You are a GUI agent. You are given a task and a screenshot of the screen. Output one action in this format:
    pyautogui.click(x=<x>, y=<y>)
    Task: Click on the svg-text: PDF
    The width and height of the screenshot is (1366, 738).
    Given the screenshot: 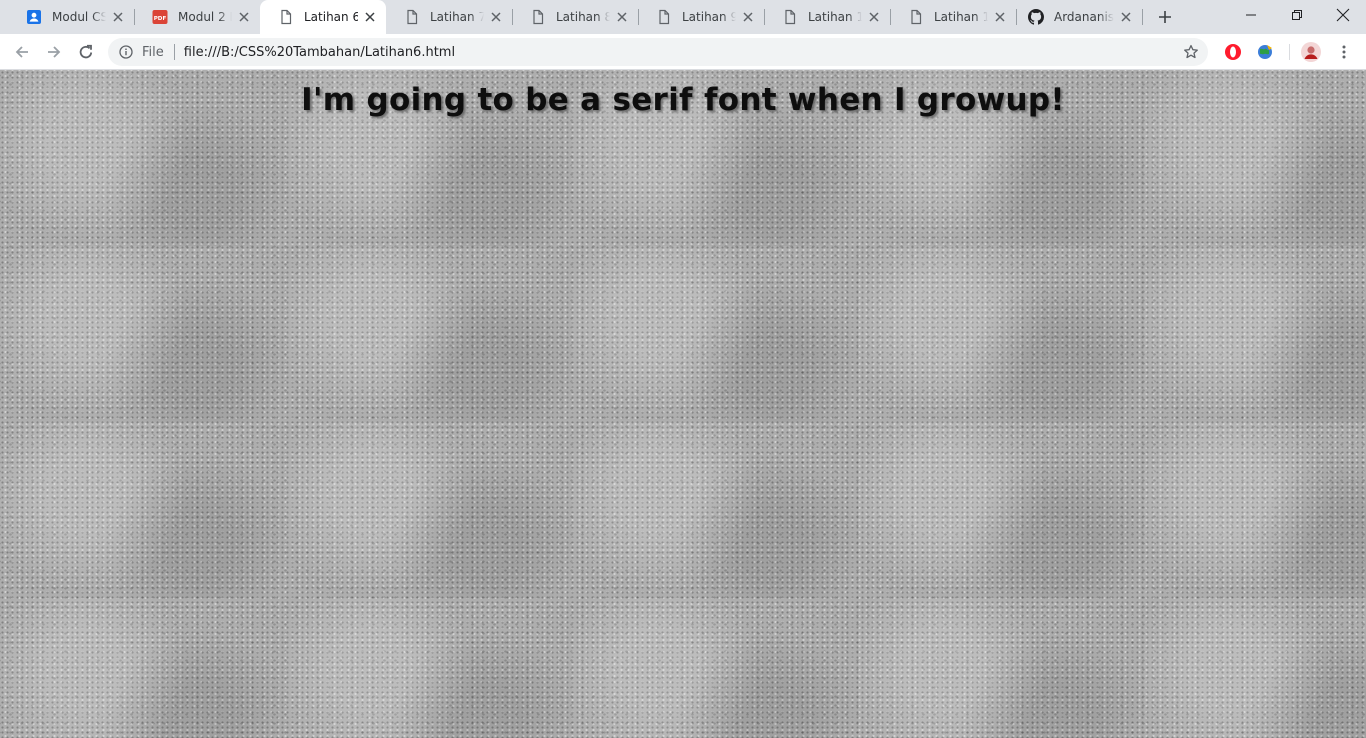 What is the action you would take?
    pyautogui.click(x=160, y=19)
    